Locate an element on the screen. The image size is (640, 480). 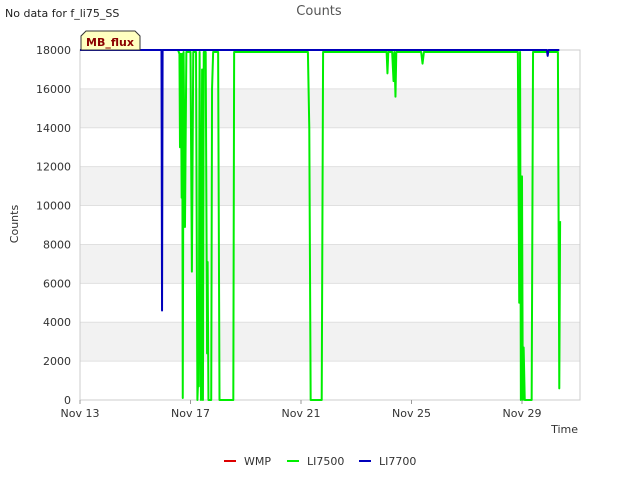
y-axis-label: Counts is located at coordinates (14, 224).